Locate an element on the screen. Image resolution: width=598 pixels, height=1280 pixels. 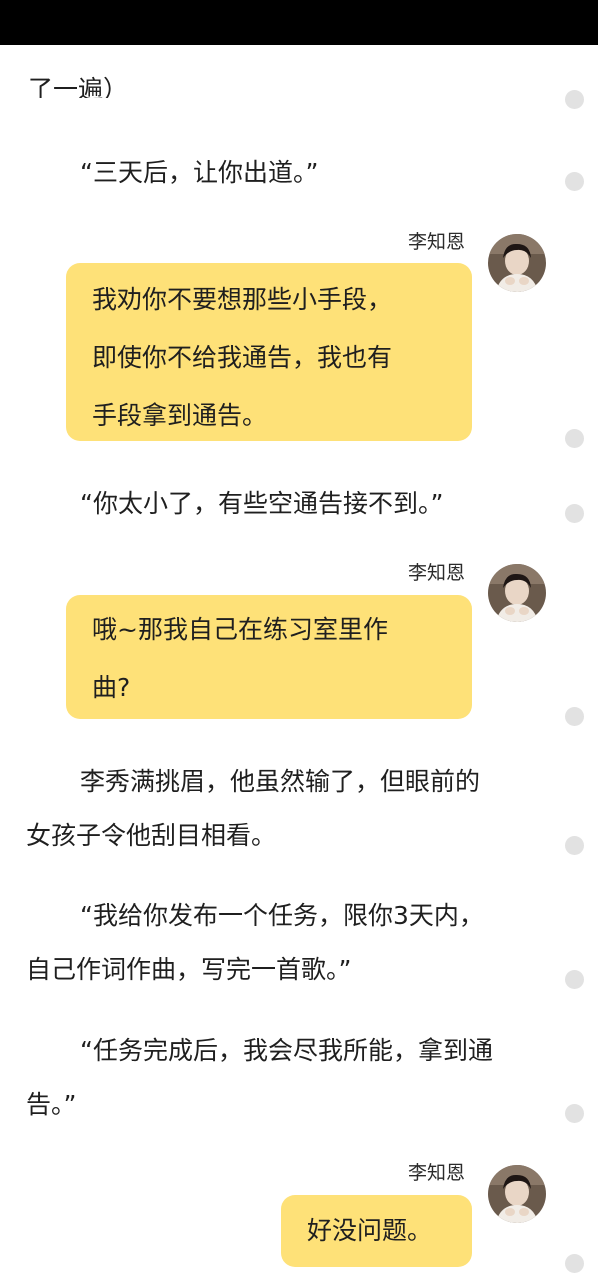
chat-speaker-name-2: 李知恩 is located at coordinates (437, 573).